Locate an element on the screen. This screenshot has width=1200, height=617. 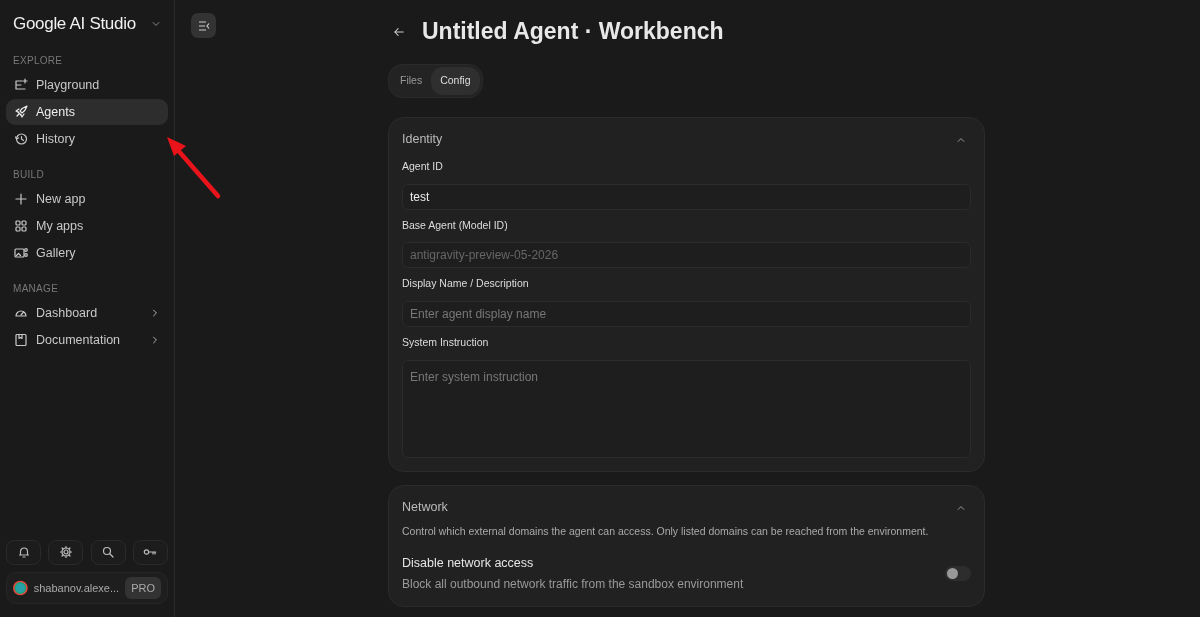
grid-icon is located at coordinates (21, 226).